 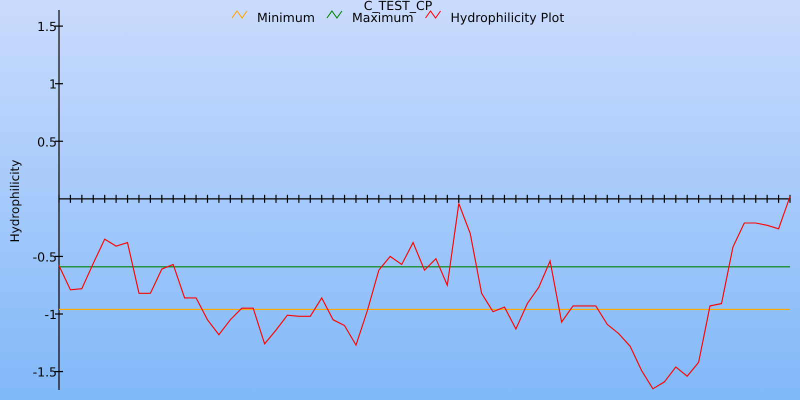 What do you see at coordinates (44, 372) in the screenshot?
I see `y-tick-label: -1.5` at bounding box center [44, 372].